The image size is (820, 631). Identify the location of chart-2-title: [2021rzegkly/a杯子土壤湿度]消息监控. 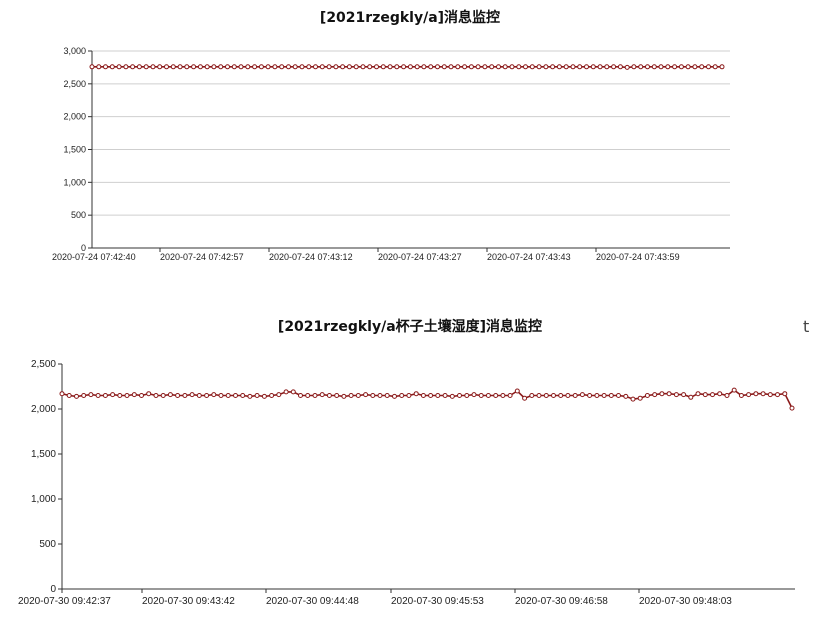
(410, 326).